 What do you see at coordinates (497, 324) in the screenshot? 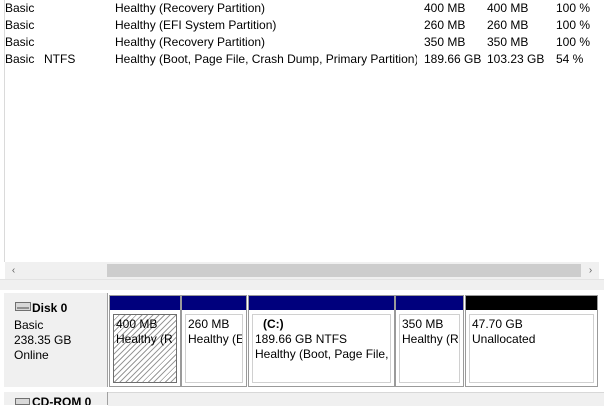
I see `partition-size: 47.70 GB` at bounding box center [497, 324].